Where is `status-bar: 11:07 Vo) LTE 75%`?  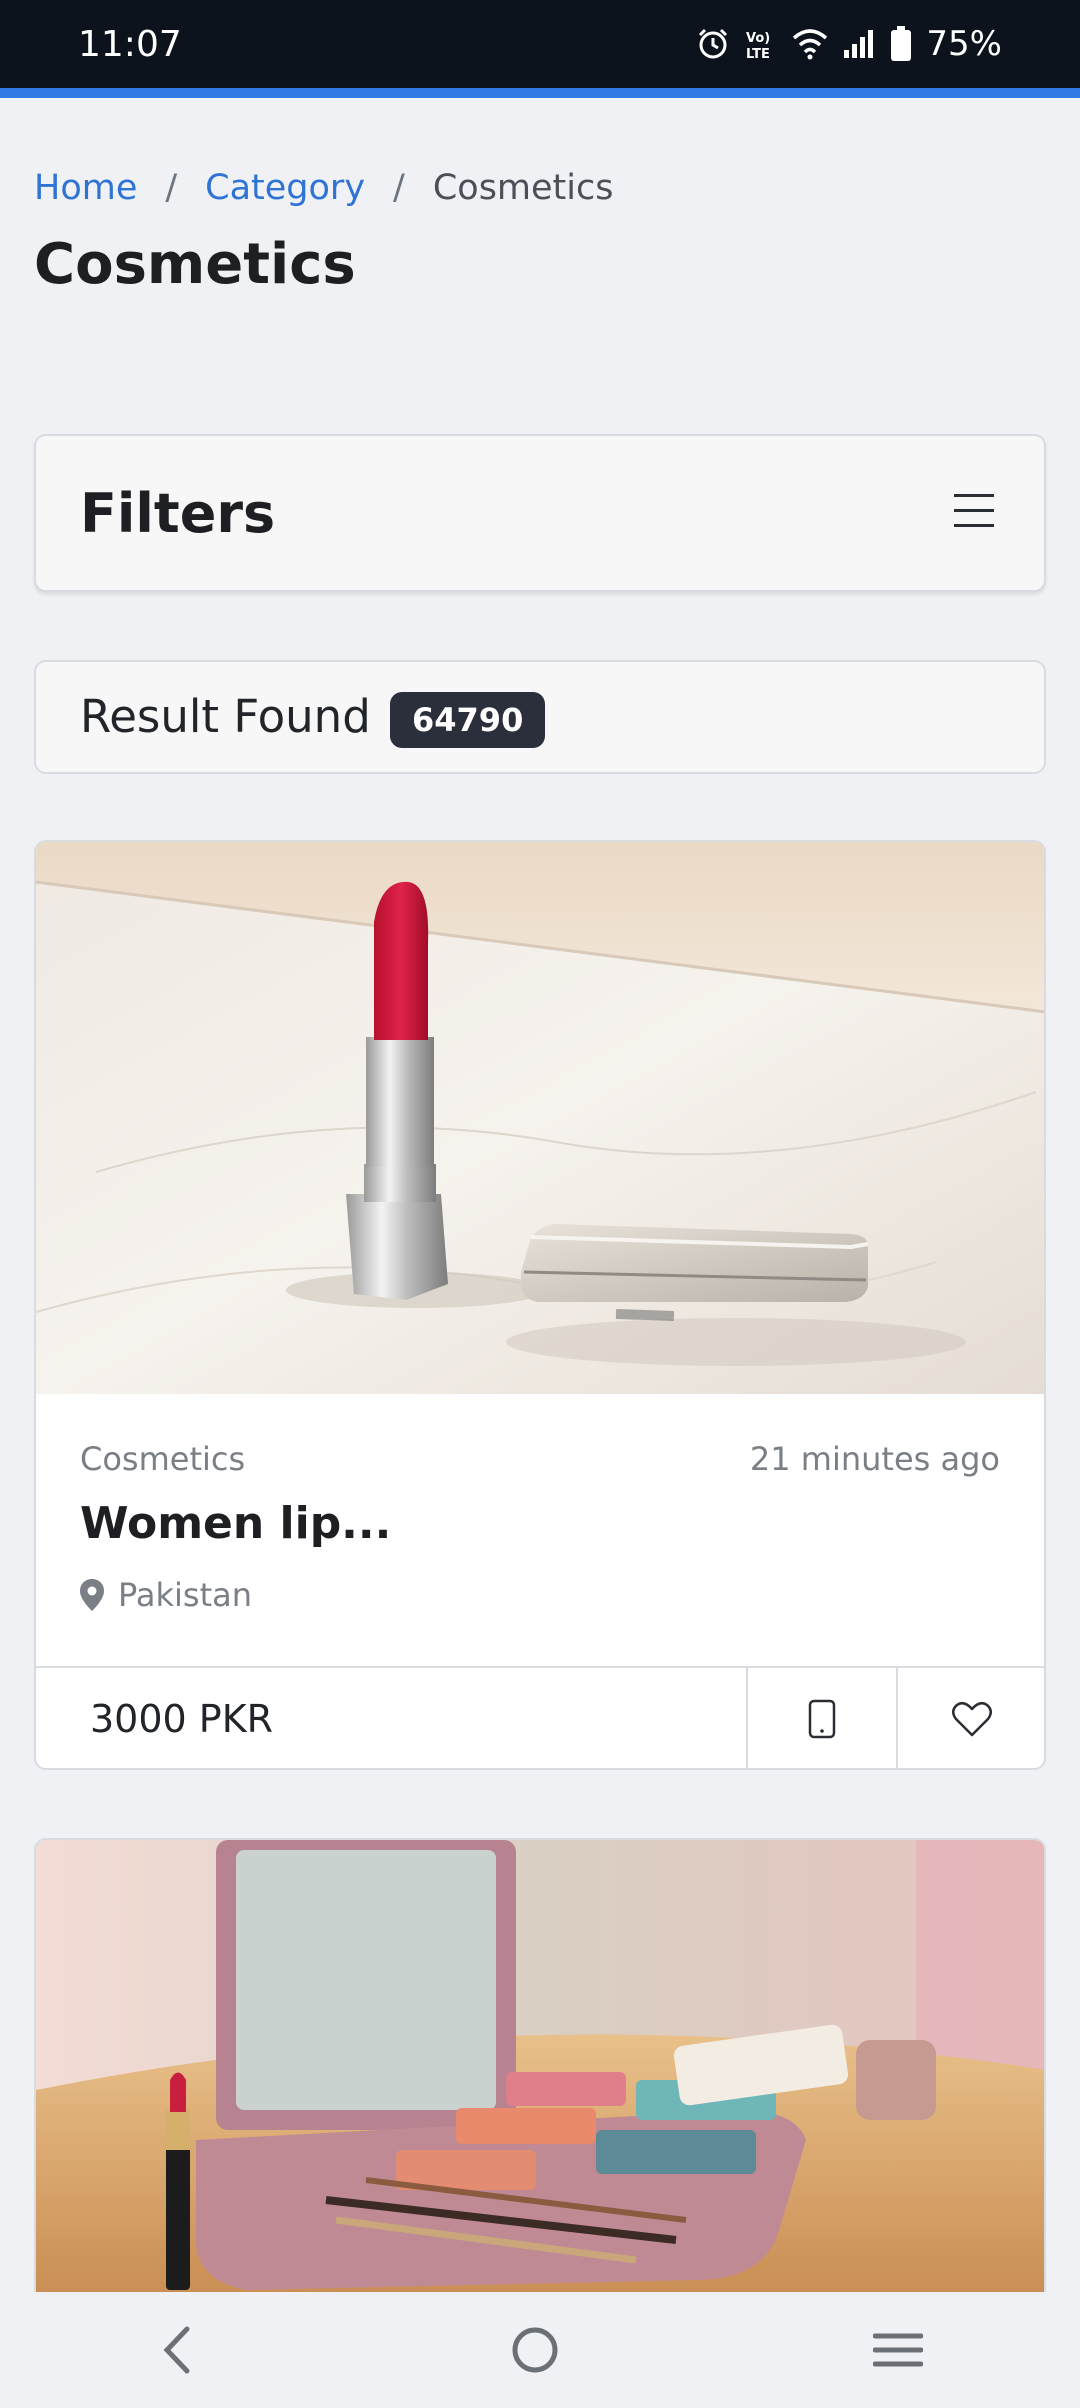 status-bar: 11:07 Vo) LTE 75% is located at coordinates (540, 44).